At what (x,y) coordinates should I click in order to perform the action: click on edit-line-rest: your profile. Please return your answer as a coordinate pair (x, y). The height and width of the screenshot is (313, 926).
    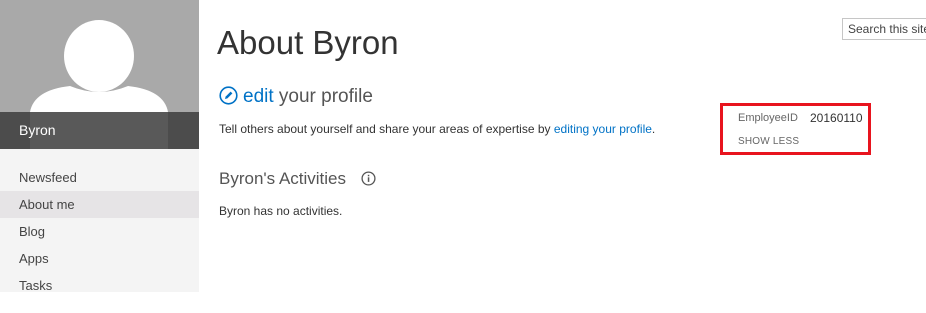
    Looking at the image, I should click on (325, 96).